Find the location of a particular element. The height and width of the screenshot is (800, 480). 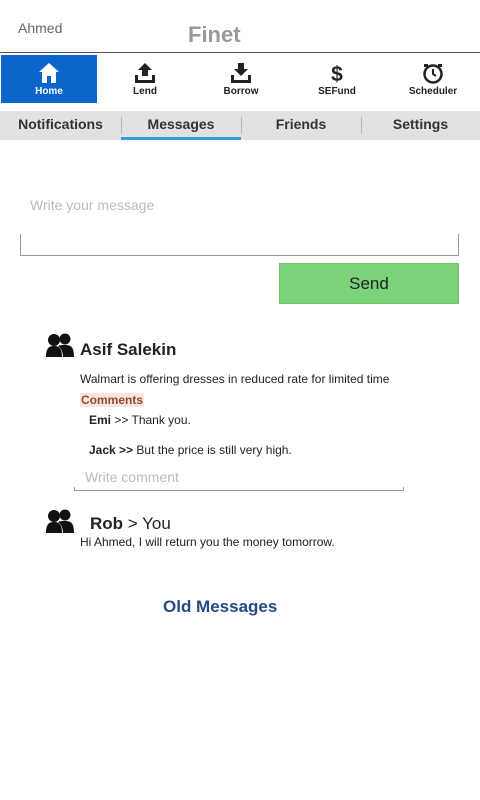

user-name: Ahmed is located at coordinates (40, 28).